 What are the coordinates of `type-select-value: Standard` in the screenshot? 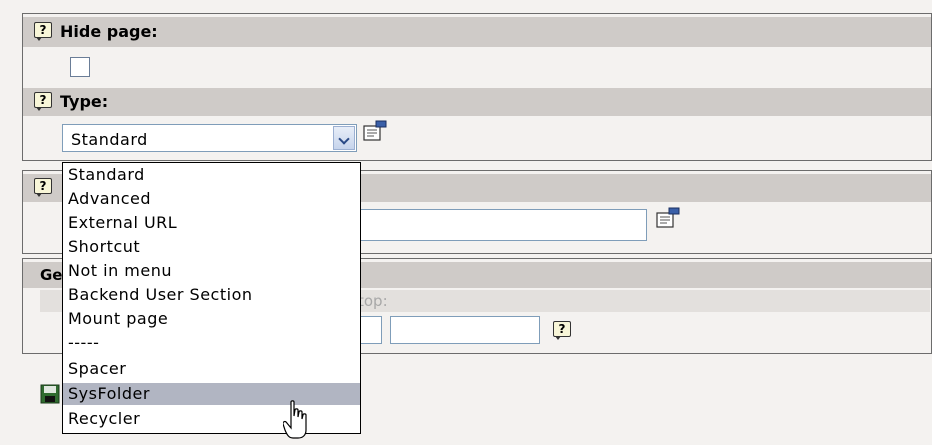 It's located at (109, 139).